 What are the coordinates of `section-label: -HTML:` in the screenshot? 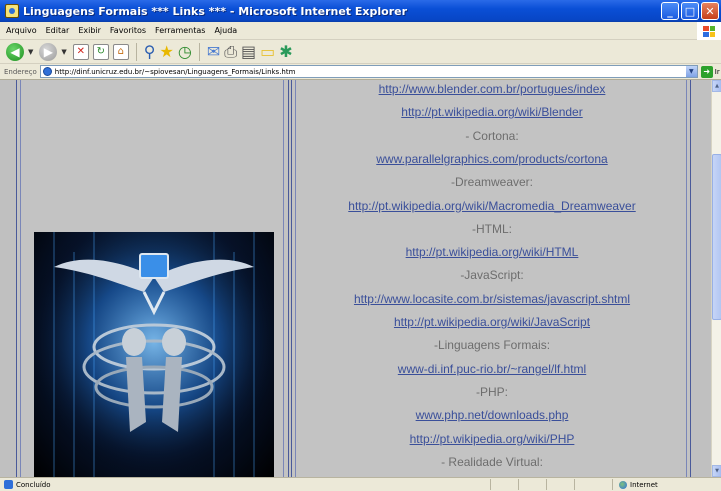 It's located at (492, 228).